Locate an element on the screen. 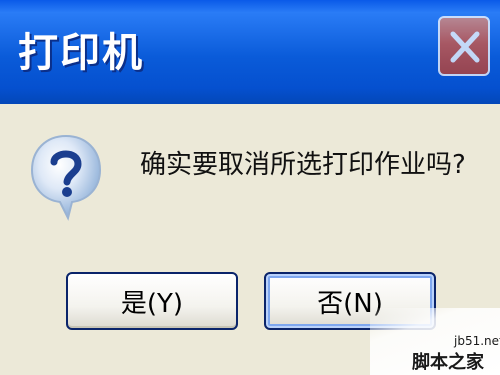  watermark-site-name: 脚本之家 is located at coordinates (448, 362).